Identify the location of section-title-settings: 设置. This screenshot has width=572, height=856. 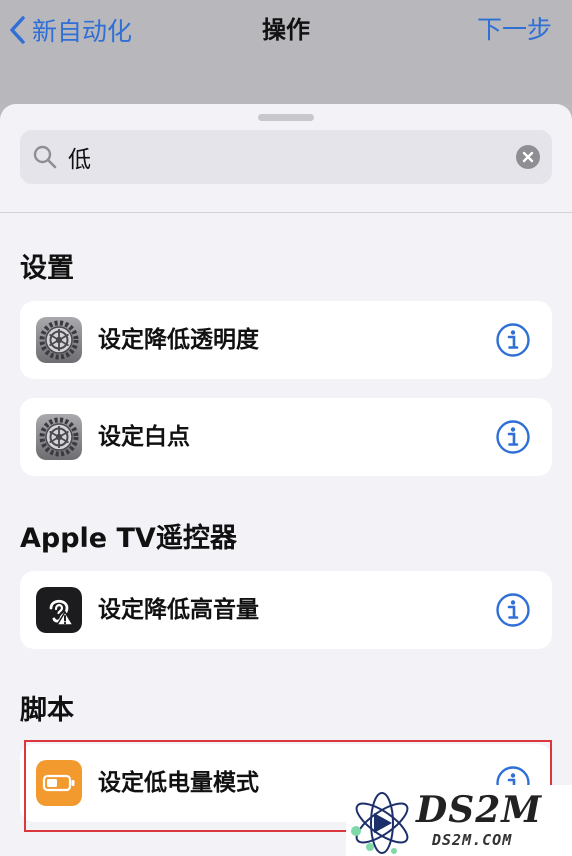
(47, 268).